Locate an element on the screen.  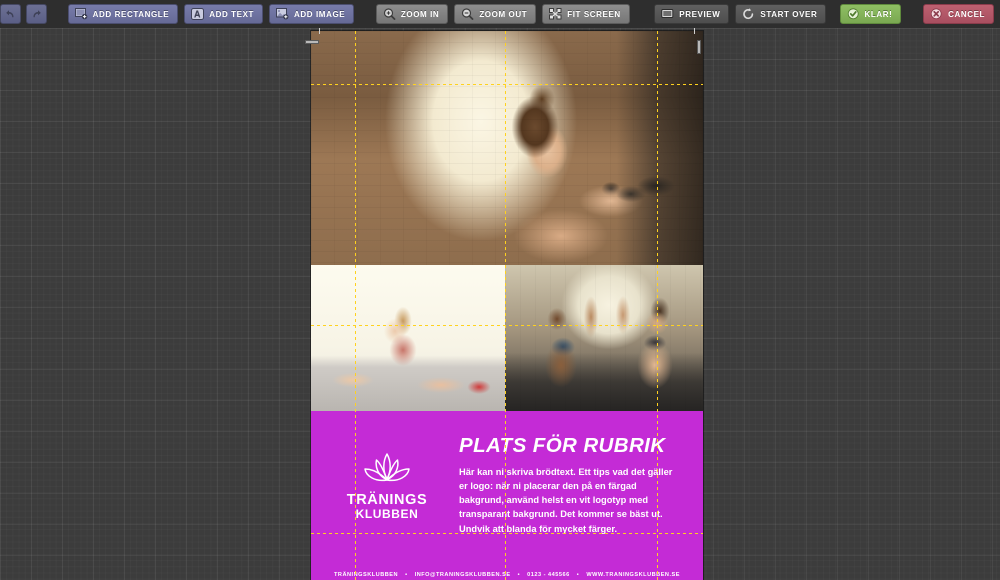
add-rectangle-button: ADD RECTANGLE is located at coordinates (123, 14).